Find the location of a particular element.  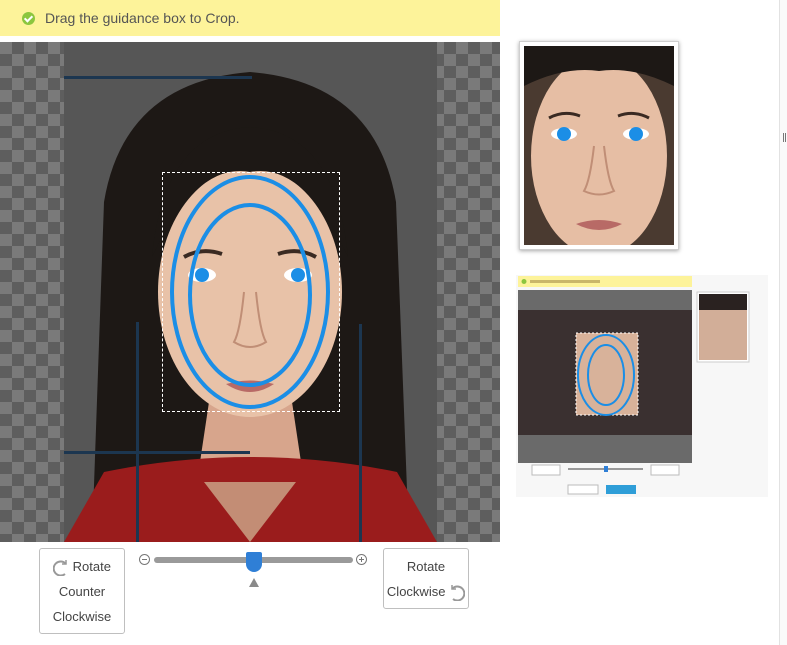

rotate-ccw-icon is located at coordinates (60, 567).